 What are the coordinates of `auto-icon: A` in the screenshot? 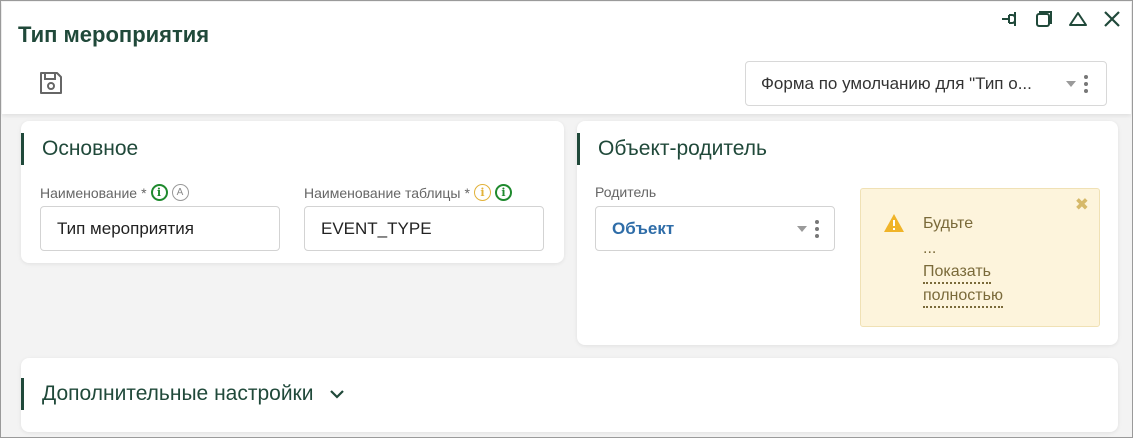 It's located at (180, 192).